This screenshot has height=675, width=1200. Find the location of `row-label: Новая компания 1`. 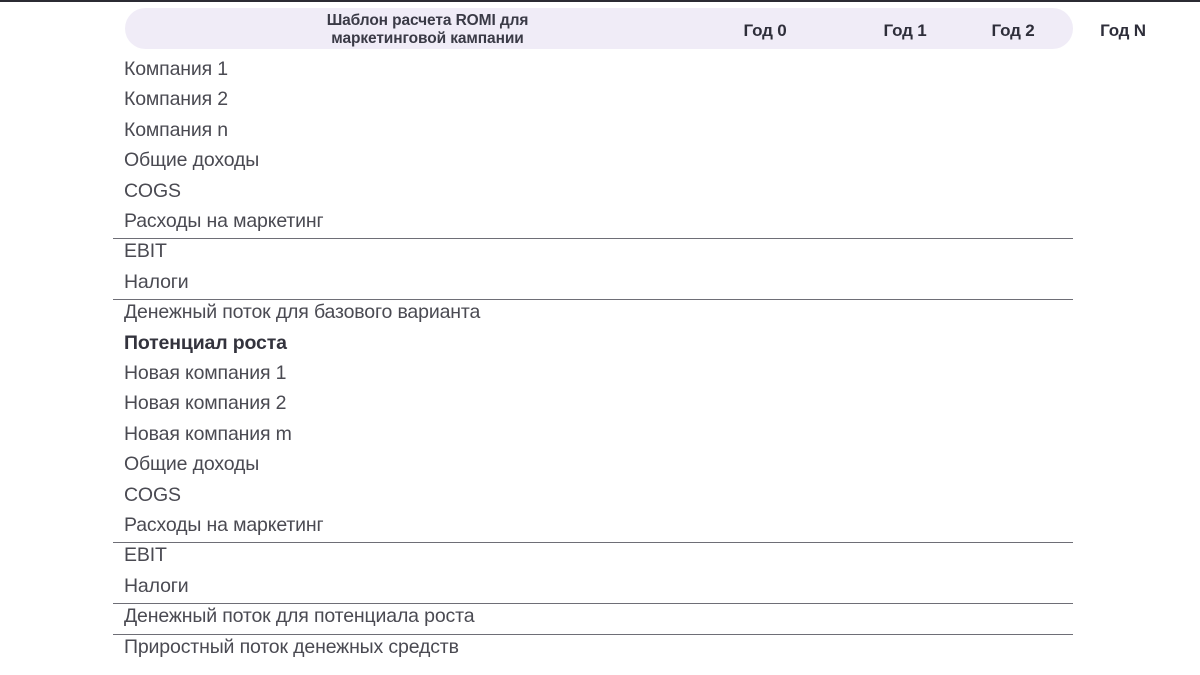

row-label: Новая компания 1 is located at coordinates (205, 373).